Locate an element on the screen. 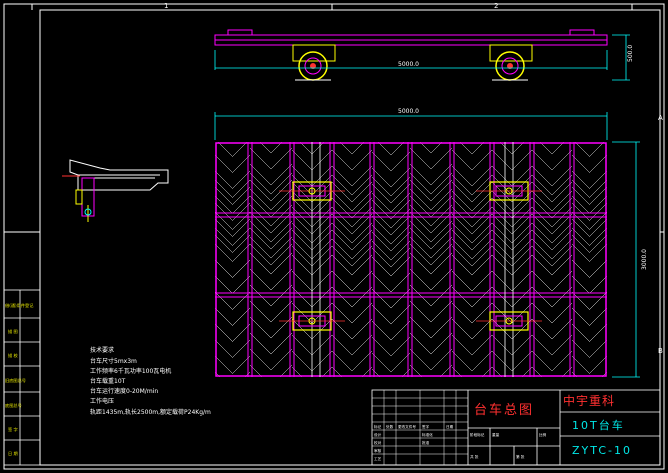  tb-design: 设计 is located at coordinates (378, 434).